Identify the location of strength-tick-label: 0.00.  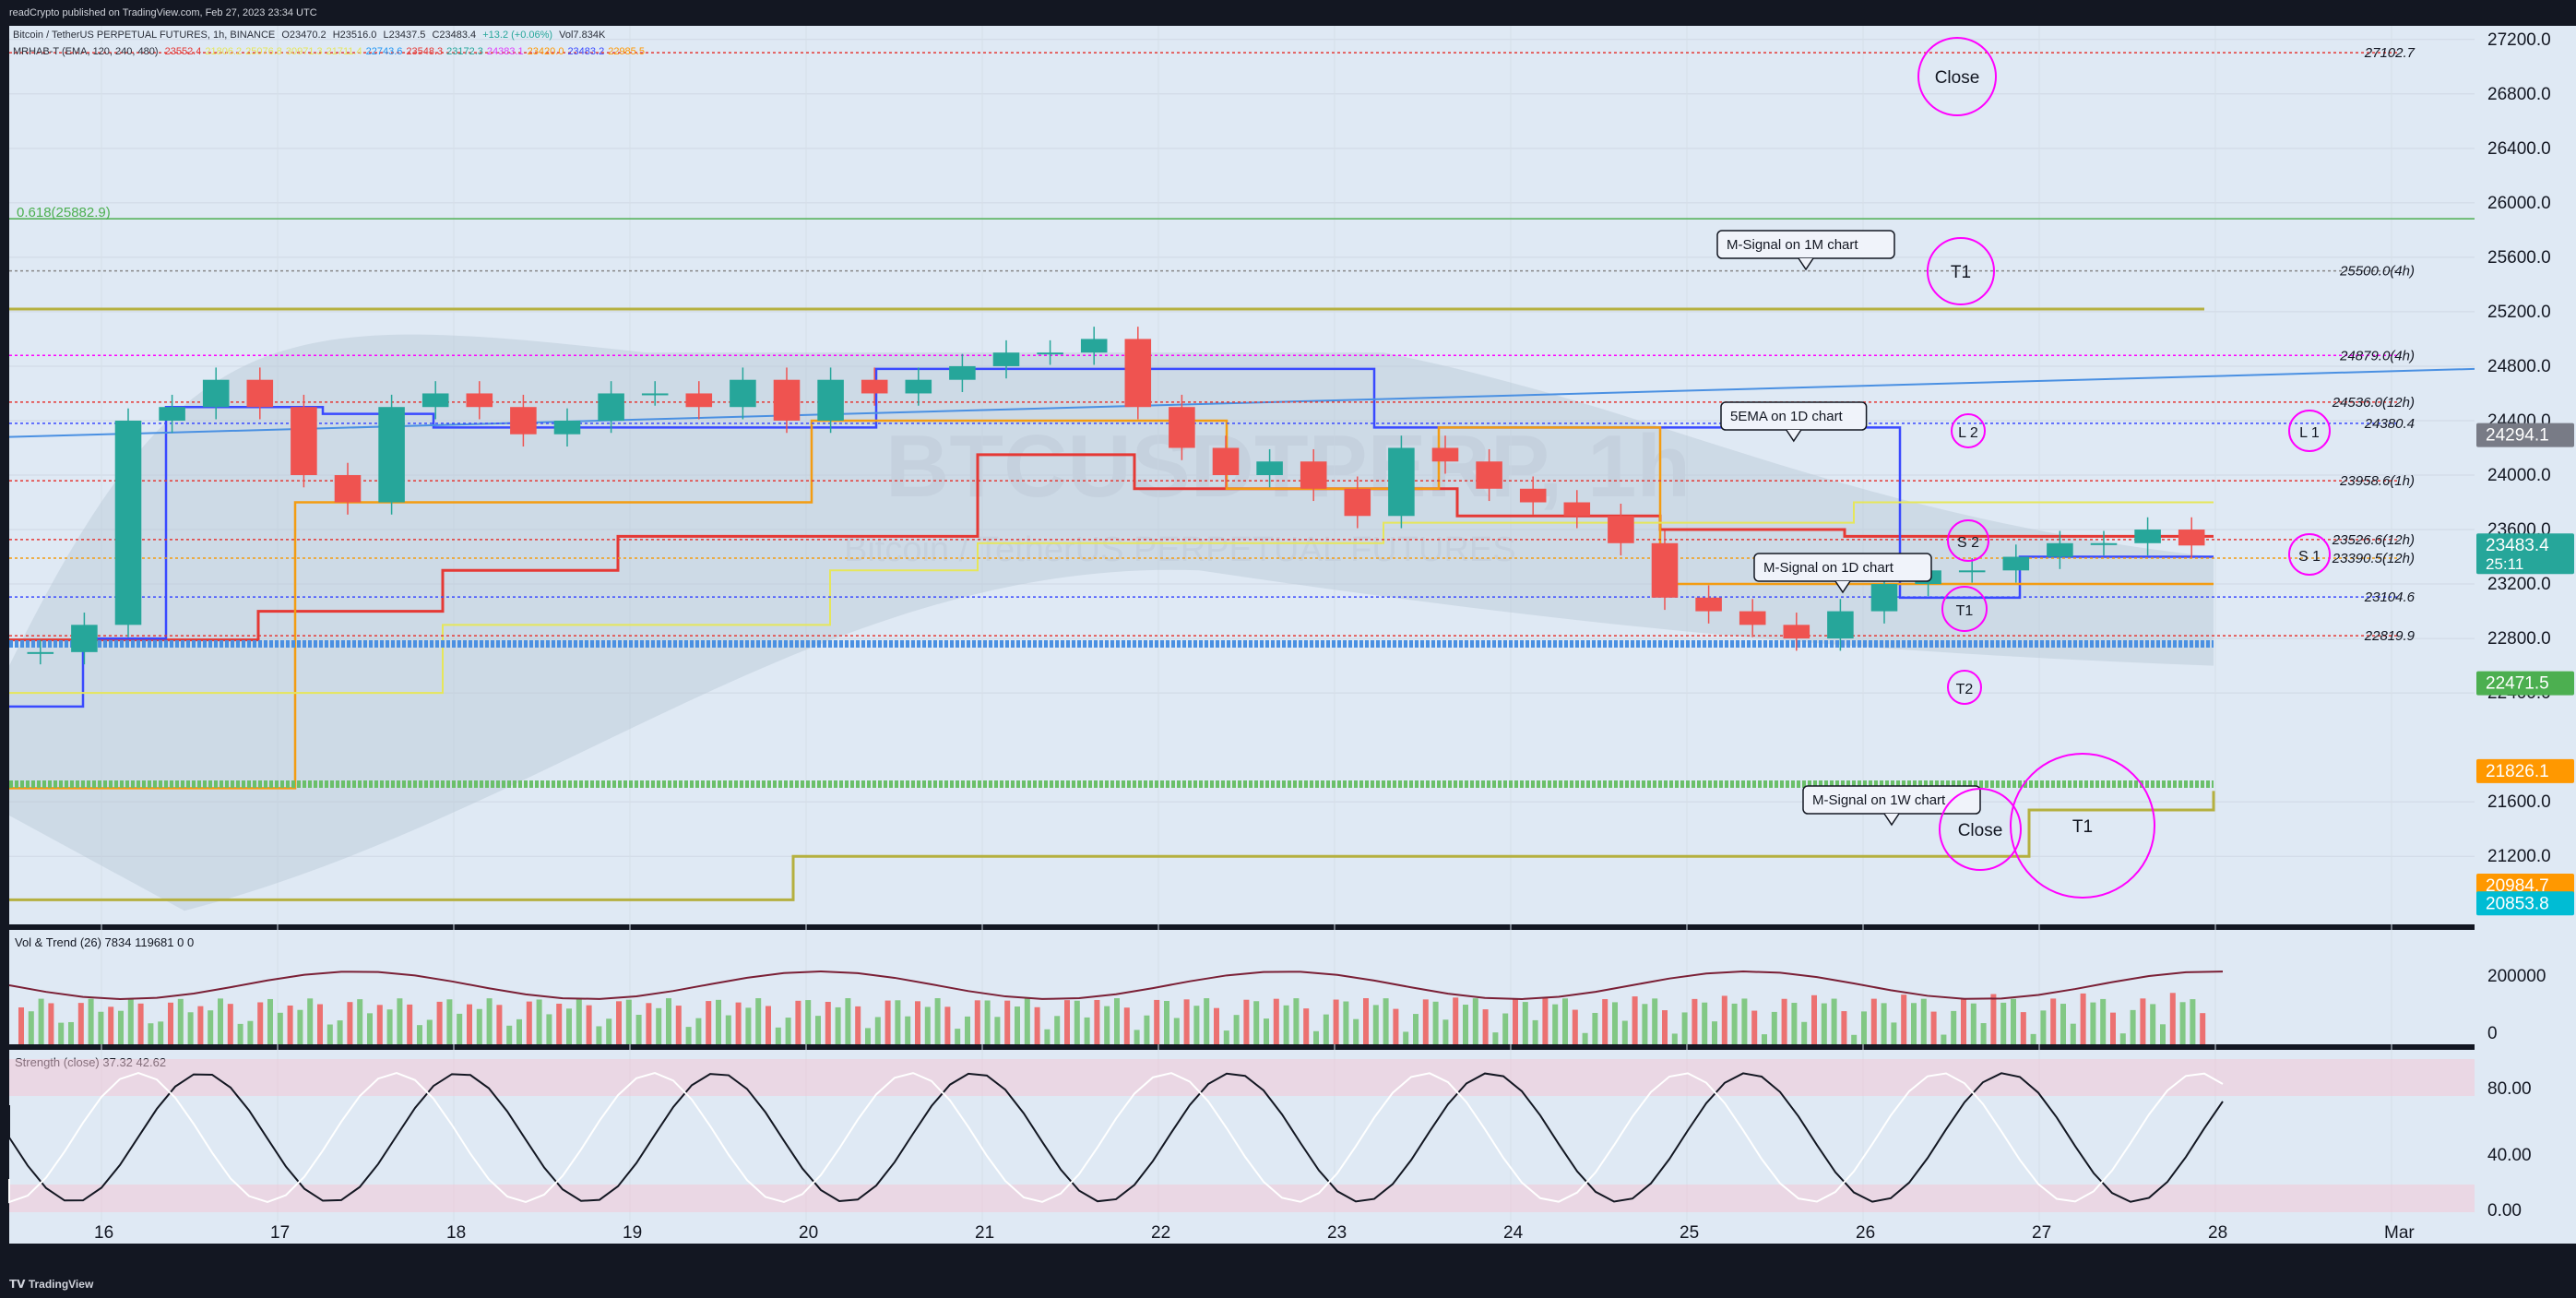
(2505, 1211).